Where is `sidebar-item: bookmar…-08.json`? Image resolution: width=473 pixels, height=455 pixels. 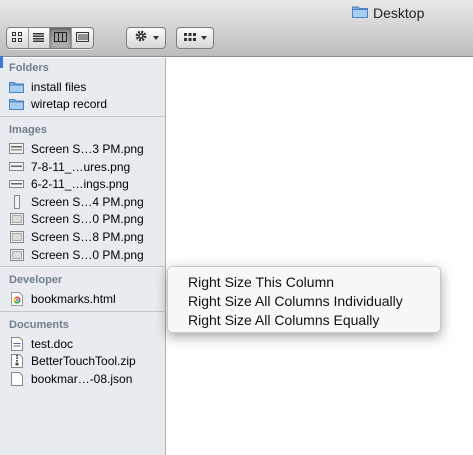
sidebar-item: bookmar…-08.json is located at coordinates (82, 379).